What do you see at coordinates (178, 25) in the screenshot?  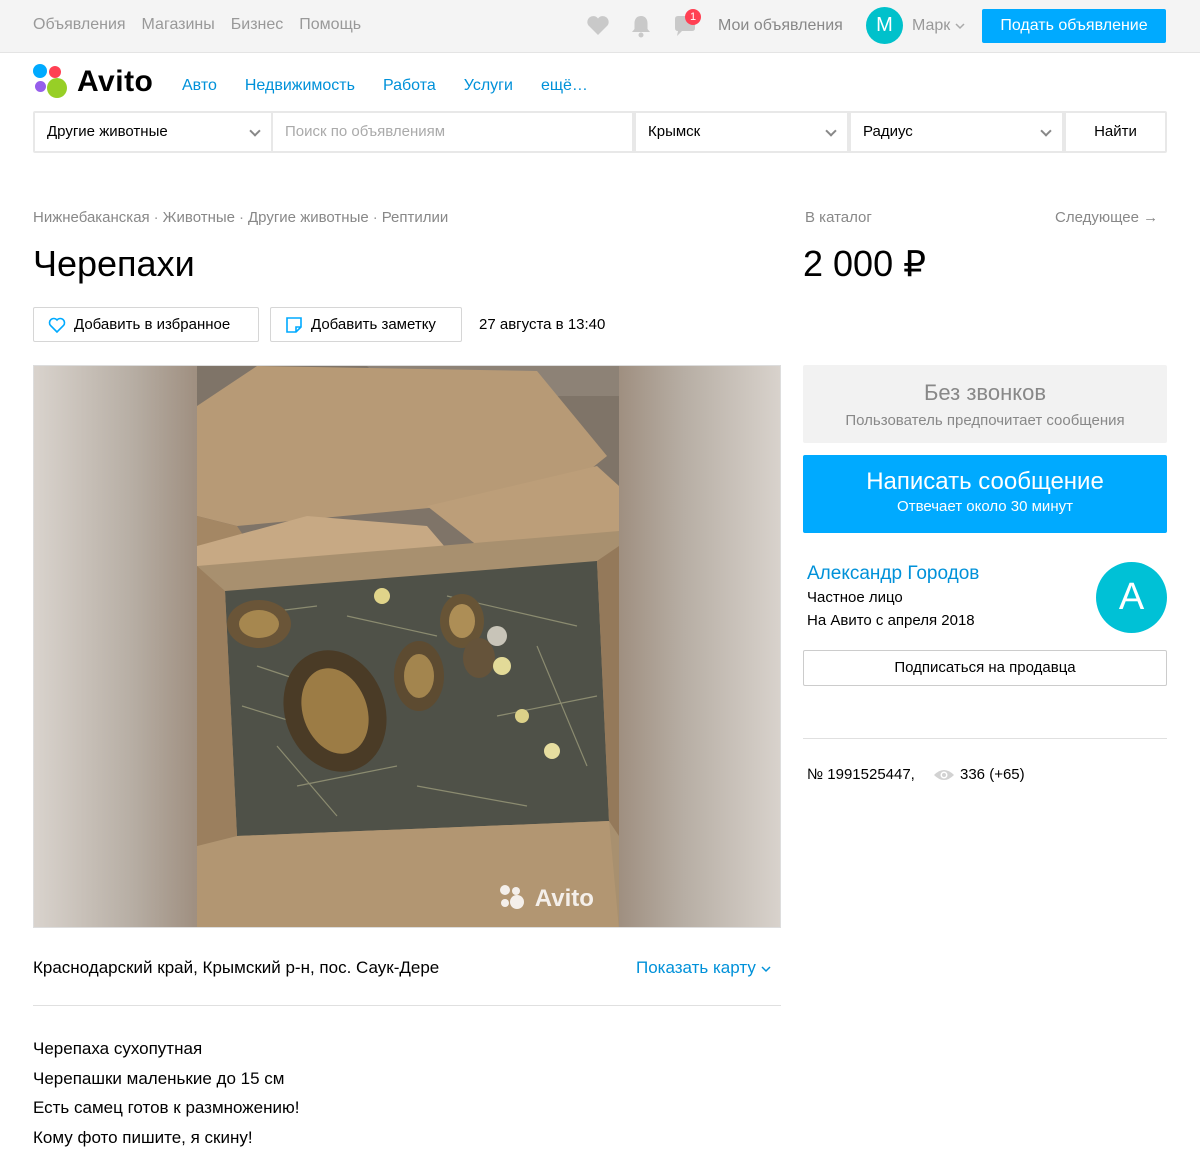 I see `top-nav-shops: Магазины` at bounding box center [178, 25].